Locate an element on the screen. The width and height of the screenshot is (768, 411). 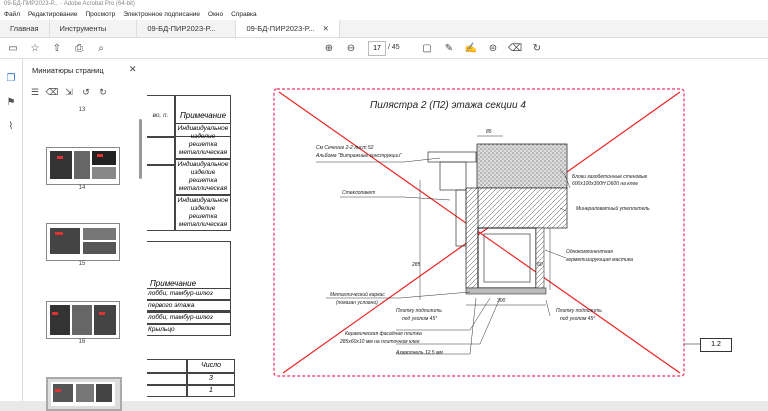
glazing-profile is located at coordinates (452, 157).